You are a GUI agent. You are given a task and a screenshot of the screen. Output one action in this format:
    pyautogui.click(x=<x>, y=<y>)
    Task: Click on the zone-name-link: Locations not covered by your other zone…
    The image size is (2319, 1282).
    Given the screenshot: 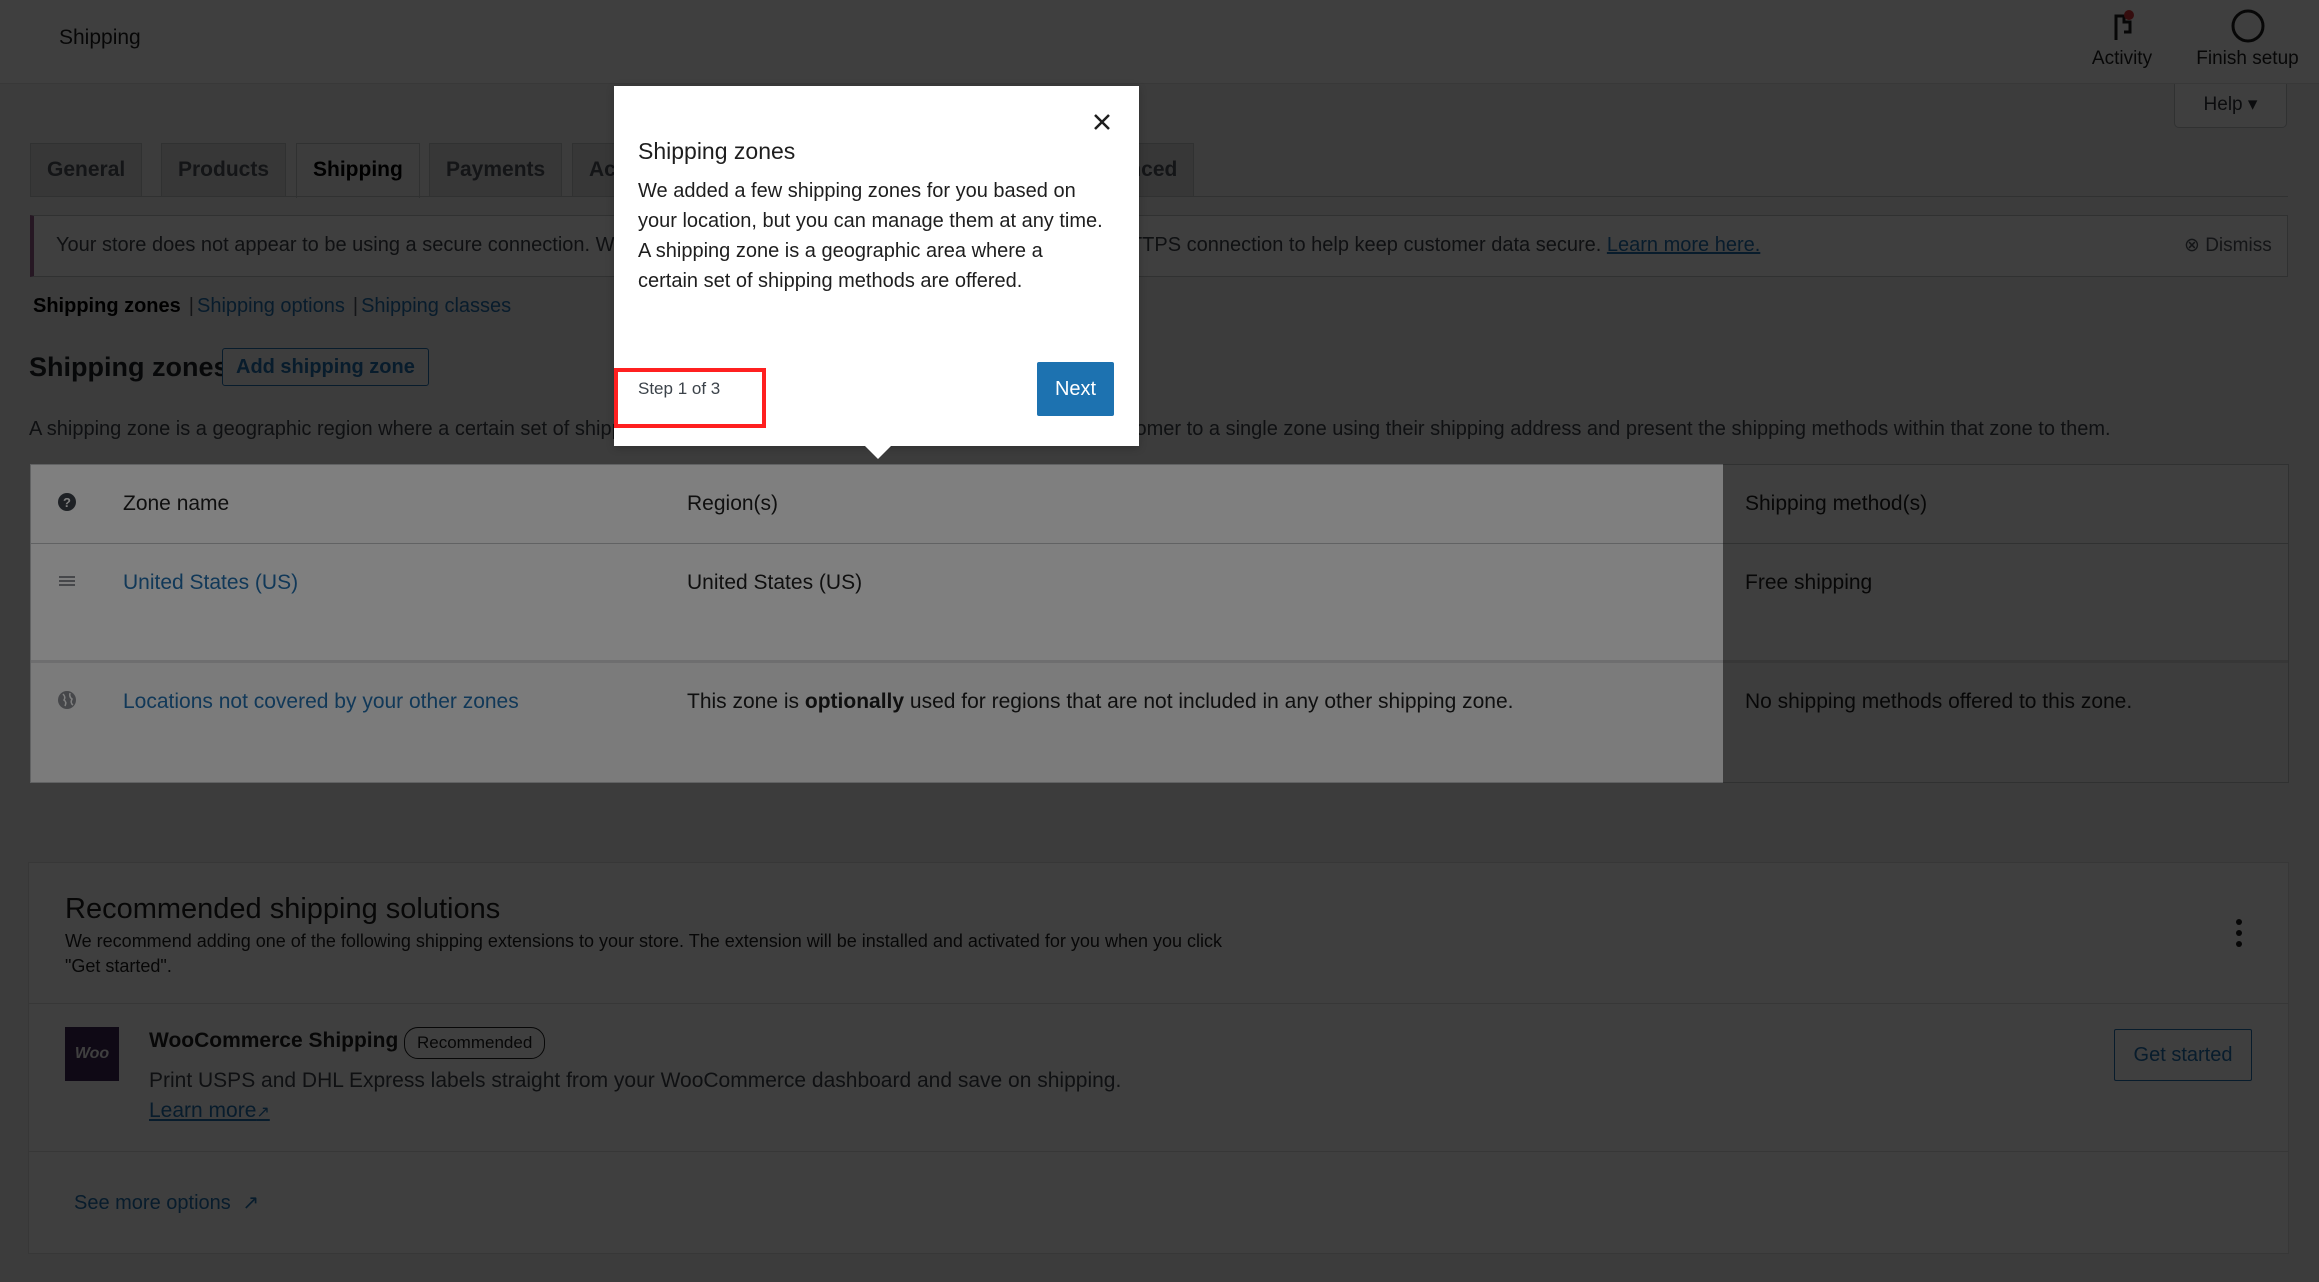 What is the action you would take?
    pyautogui.click(x=321, y=702)
    